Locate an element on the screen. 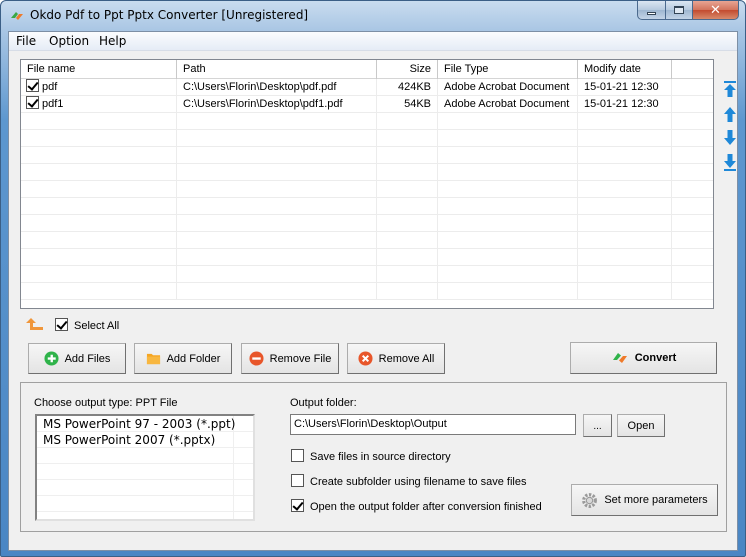 The width and height of the screenshot is (746, 557). output-type-option: MS PowerPoint 97 - 2003 (*.ppt) is located at coordinates (145, 424).